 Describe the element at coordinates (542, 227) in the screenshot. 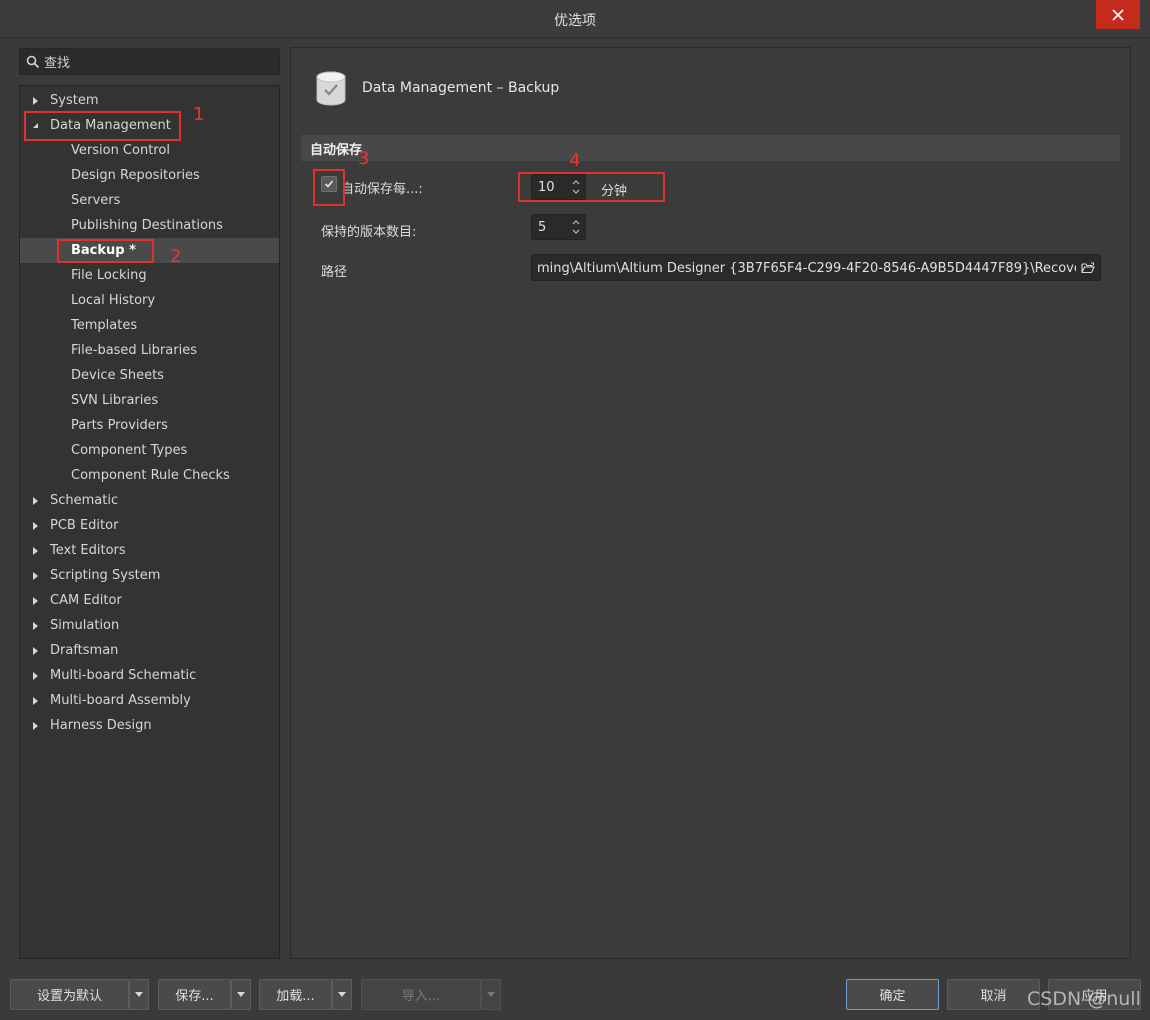

I see `versions-value: 5` at that location.